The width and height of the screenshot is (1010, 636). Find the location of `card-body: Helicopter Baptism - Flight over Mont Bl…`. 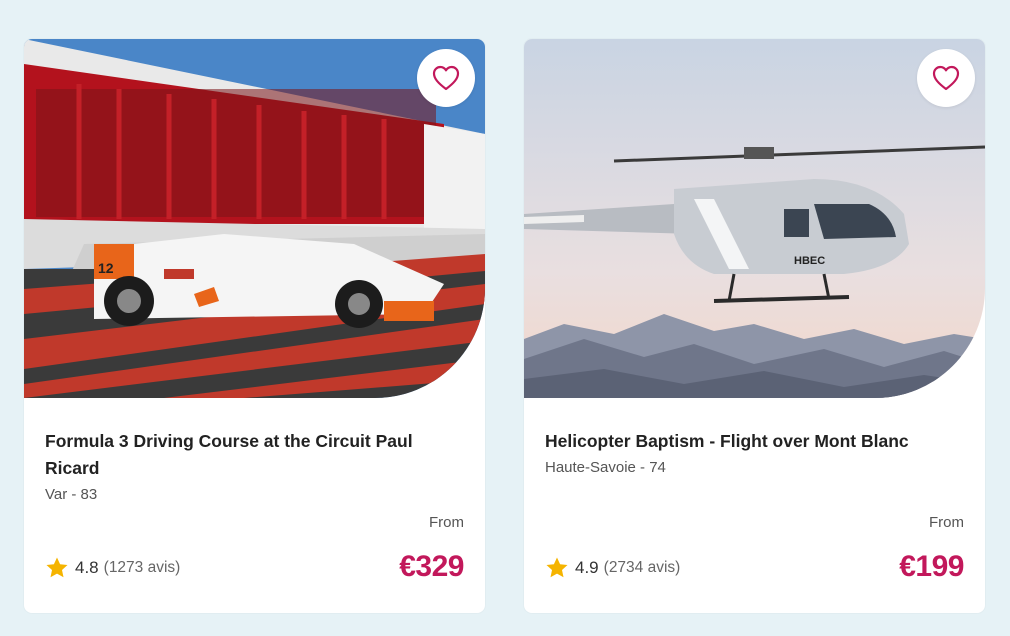

card-body: Helicopter Baptism - Flight over Mont Bl… is located at coordinates (754, 520).